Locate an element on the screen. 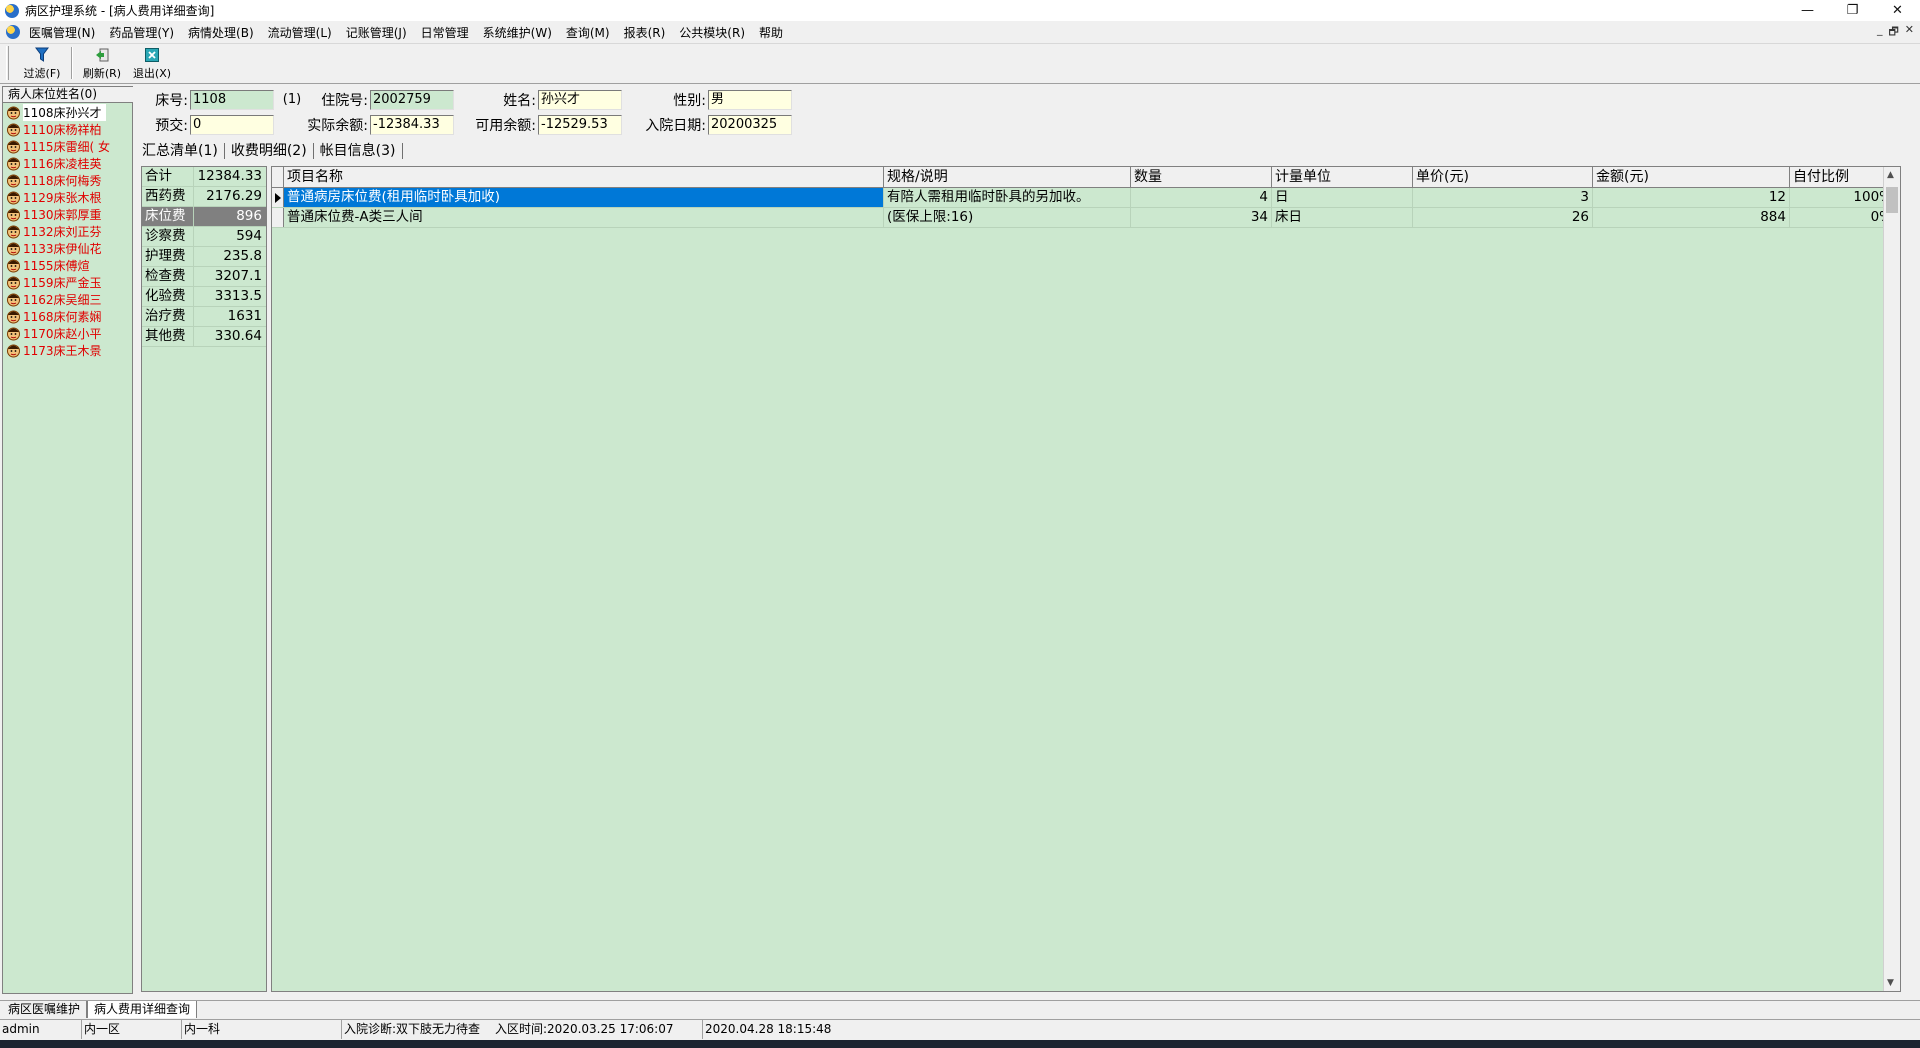 The height and width of the screenshot is (1048, 1920). summary-row: 化验费 3313.5 is located at coordinates (204, 297).